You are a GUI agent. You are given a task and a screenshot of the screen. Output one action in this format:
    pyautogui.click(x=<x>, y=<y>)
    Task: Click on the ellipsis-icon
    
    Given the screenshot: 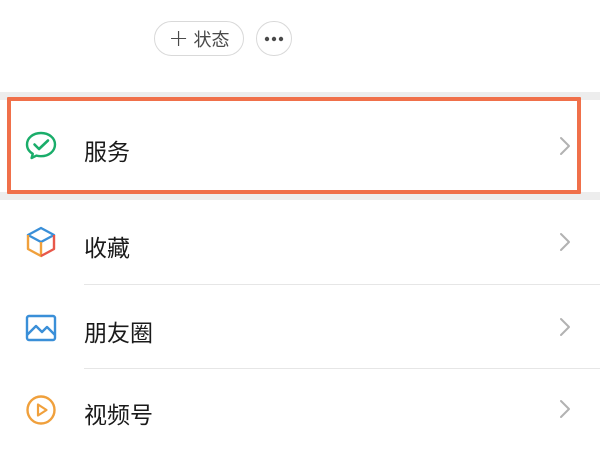 What is the action you would take?
    pyautogui.click(x=274, y=38)
    